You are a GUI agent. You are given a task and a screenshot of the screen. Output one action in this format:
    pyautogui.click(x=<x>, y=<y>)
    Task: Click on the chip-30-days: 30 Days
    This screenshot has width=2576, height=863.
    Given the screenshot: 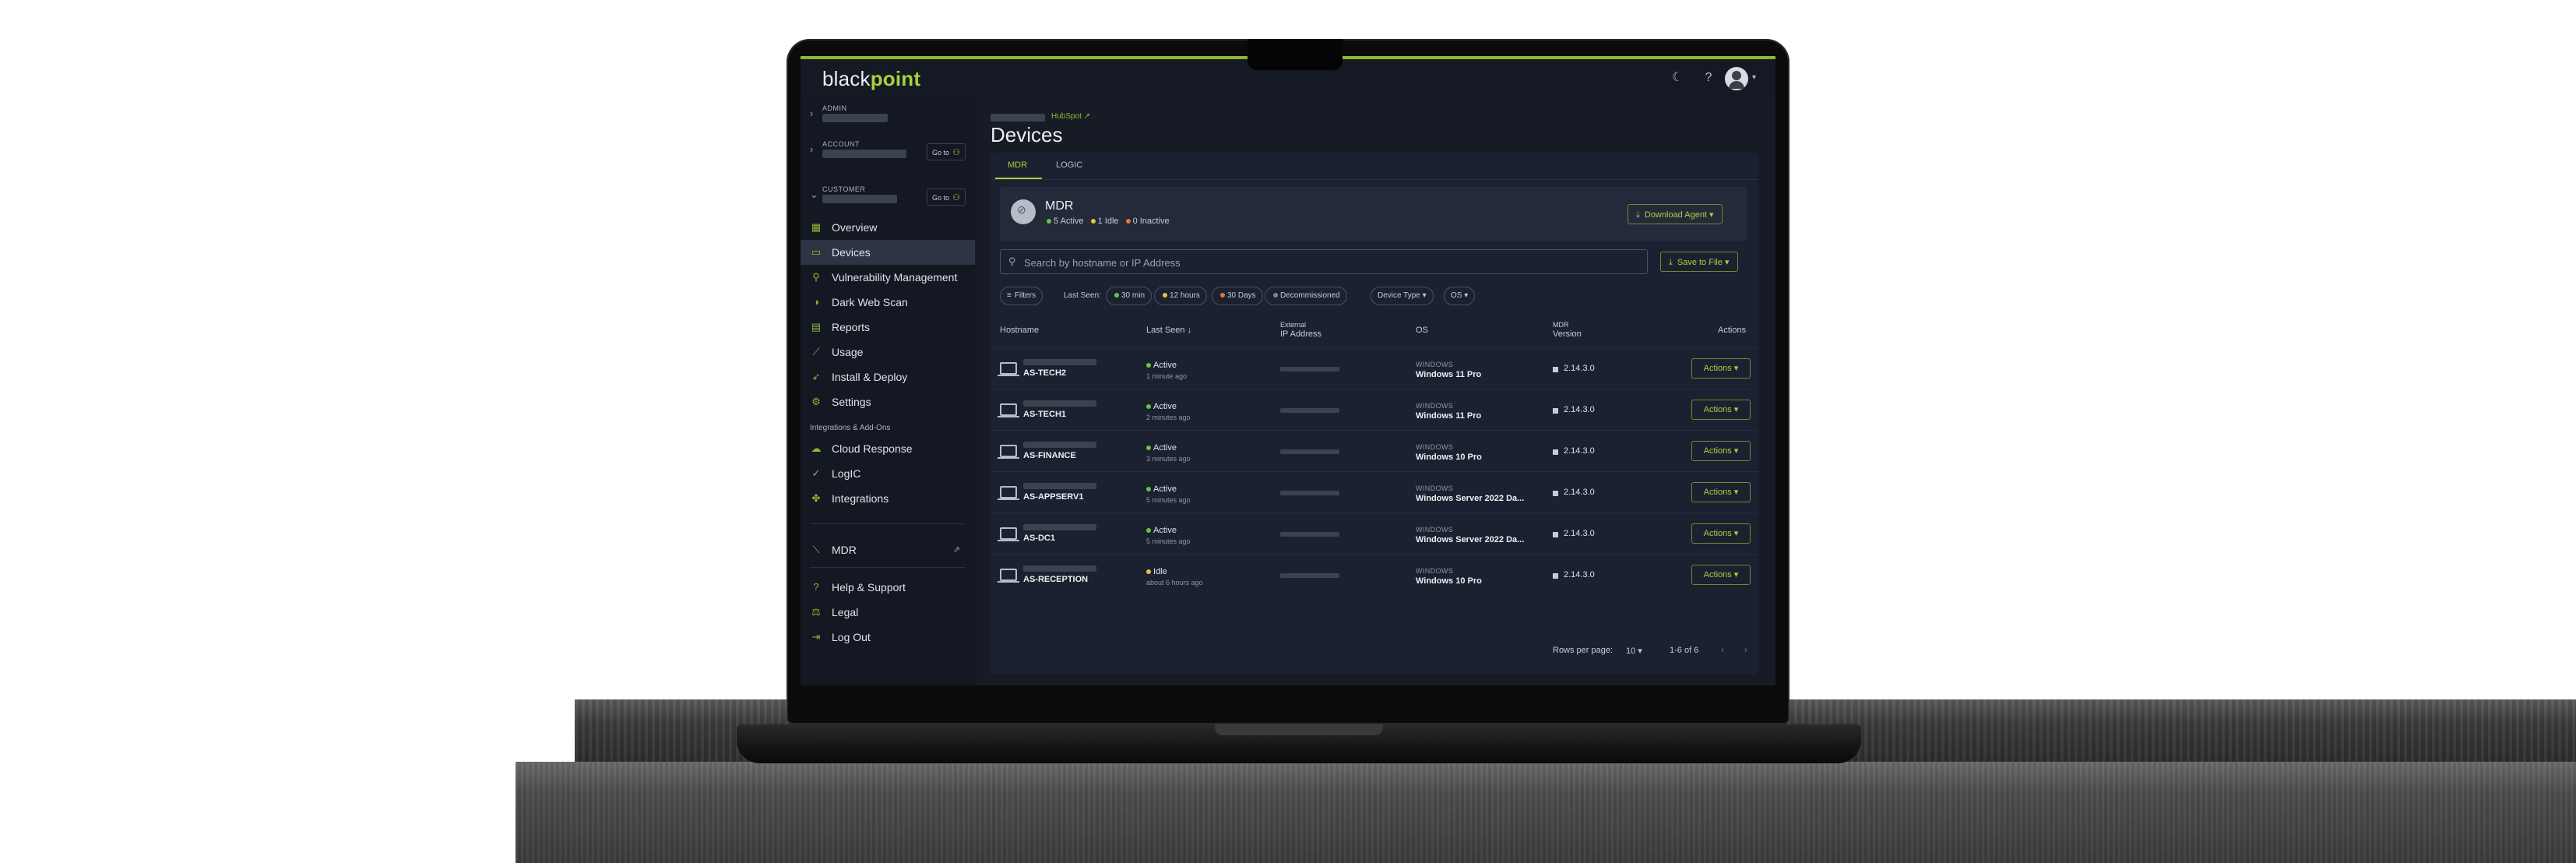 What is the action you would take?
    pyautogui.click(x=1237, y=296)
    